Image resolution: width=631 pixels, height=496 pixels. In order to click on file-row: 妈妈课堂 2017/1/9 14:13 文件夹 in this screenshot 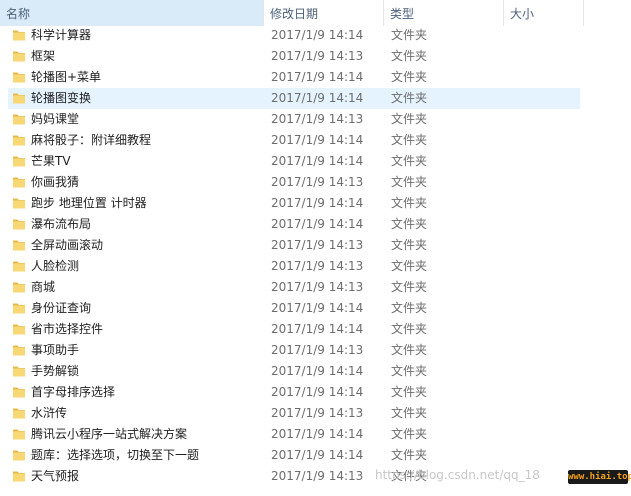, I will do `click(315, 119)`.